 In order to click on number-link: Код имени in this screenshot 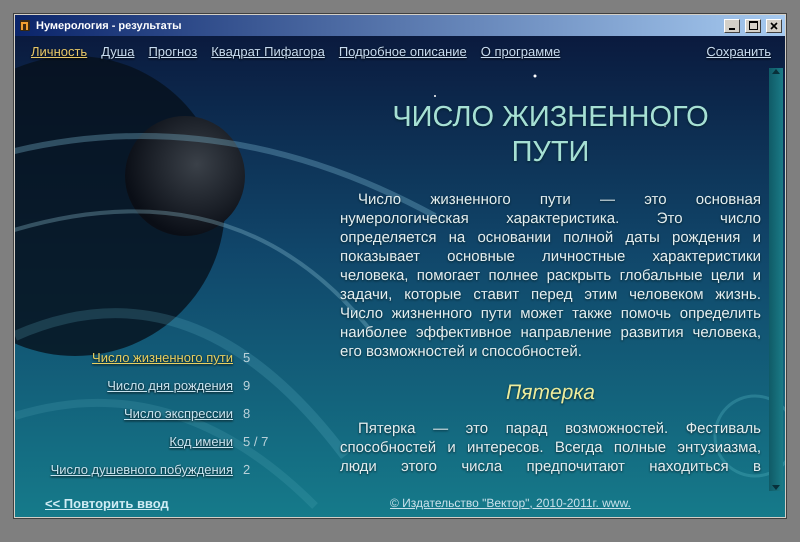, I will do `click(201, 441)`.